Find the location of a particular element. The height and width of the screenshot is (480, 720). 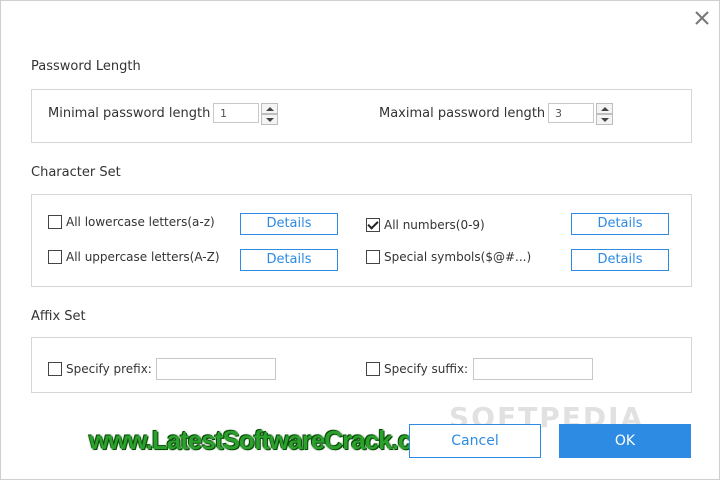

close-icon is located at coordinates (702, 18).